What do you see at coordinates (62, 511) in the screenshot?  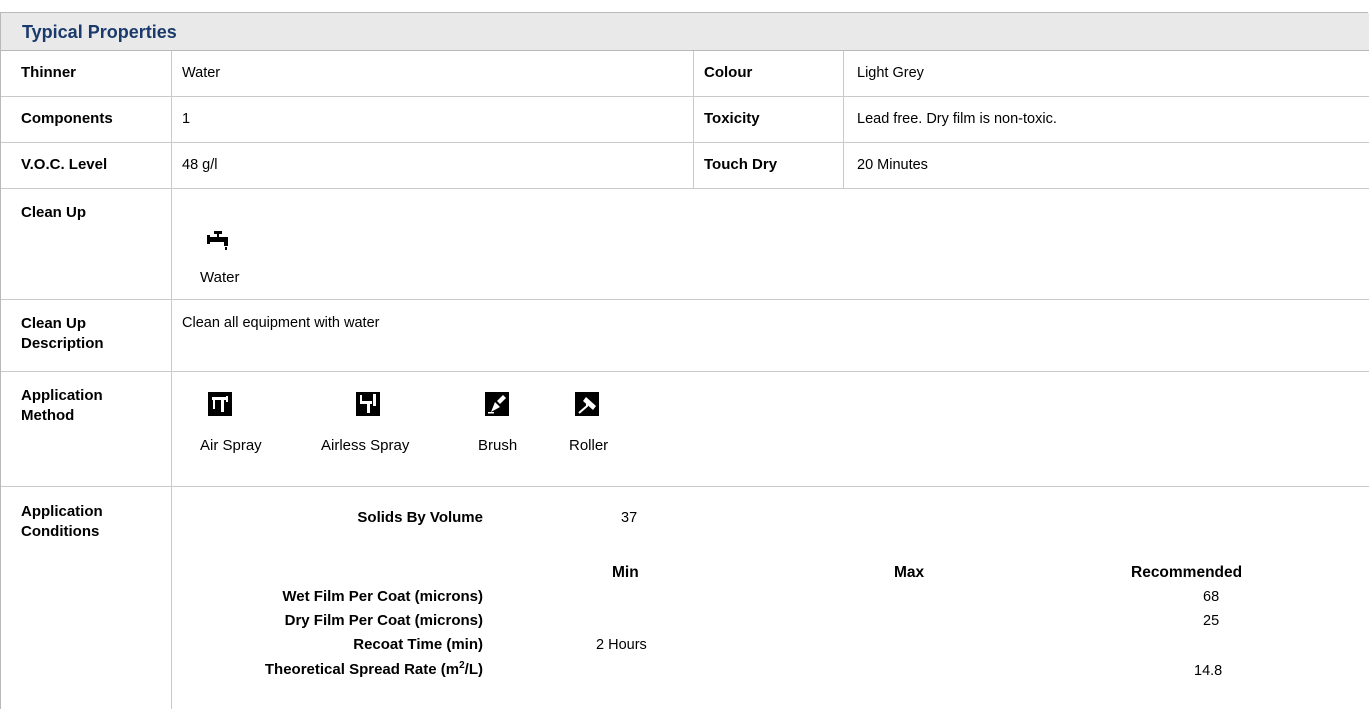 I see `application-conditions-label-1: Application` at bounding box center [62, 511].